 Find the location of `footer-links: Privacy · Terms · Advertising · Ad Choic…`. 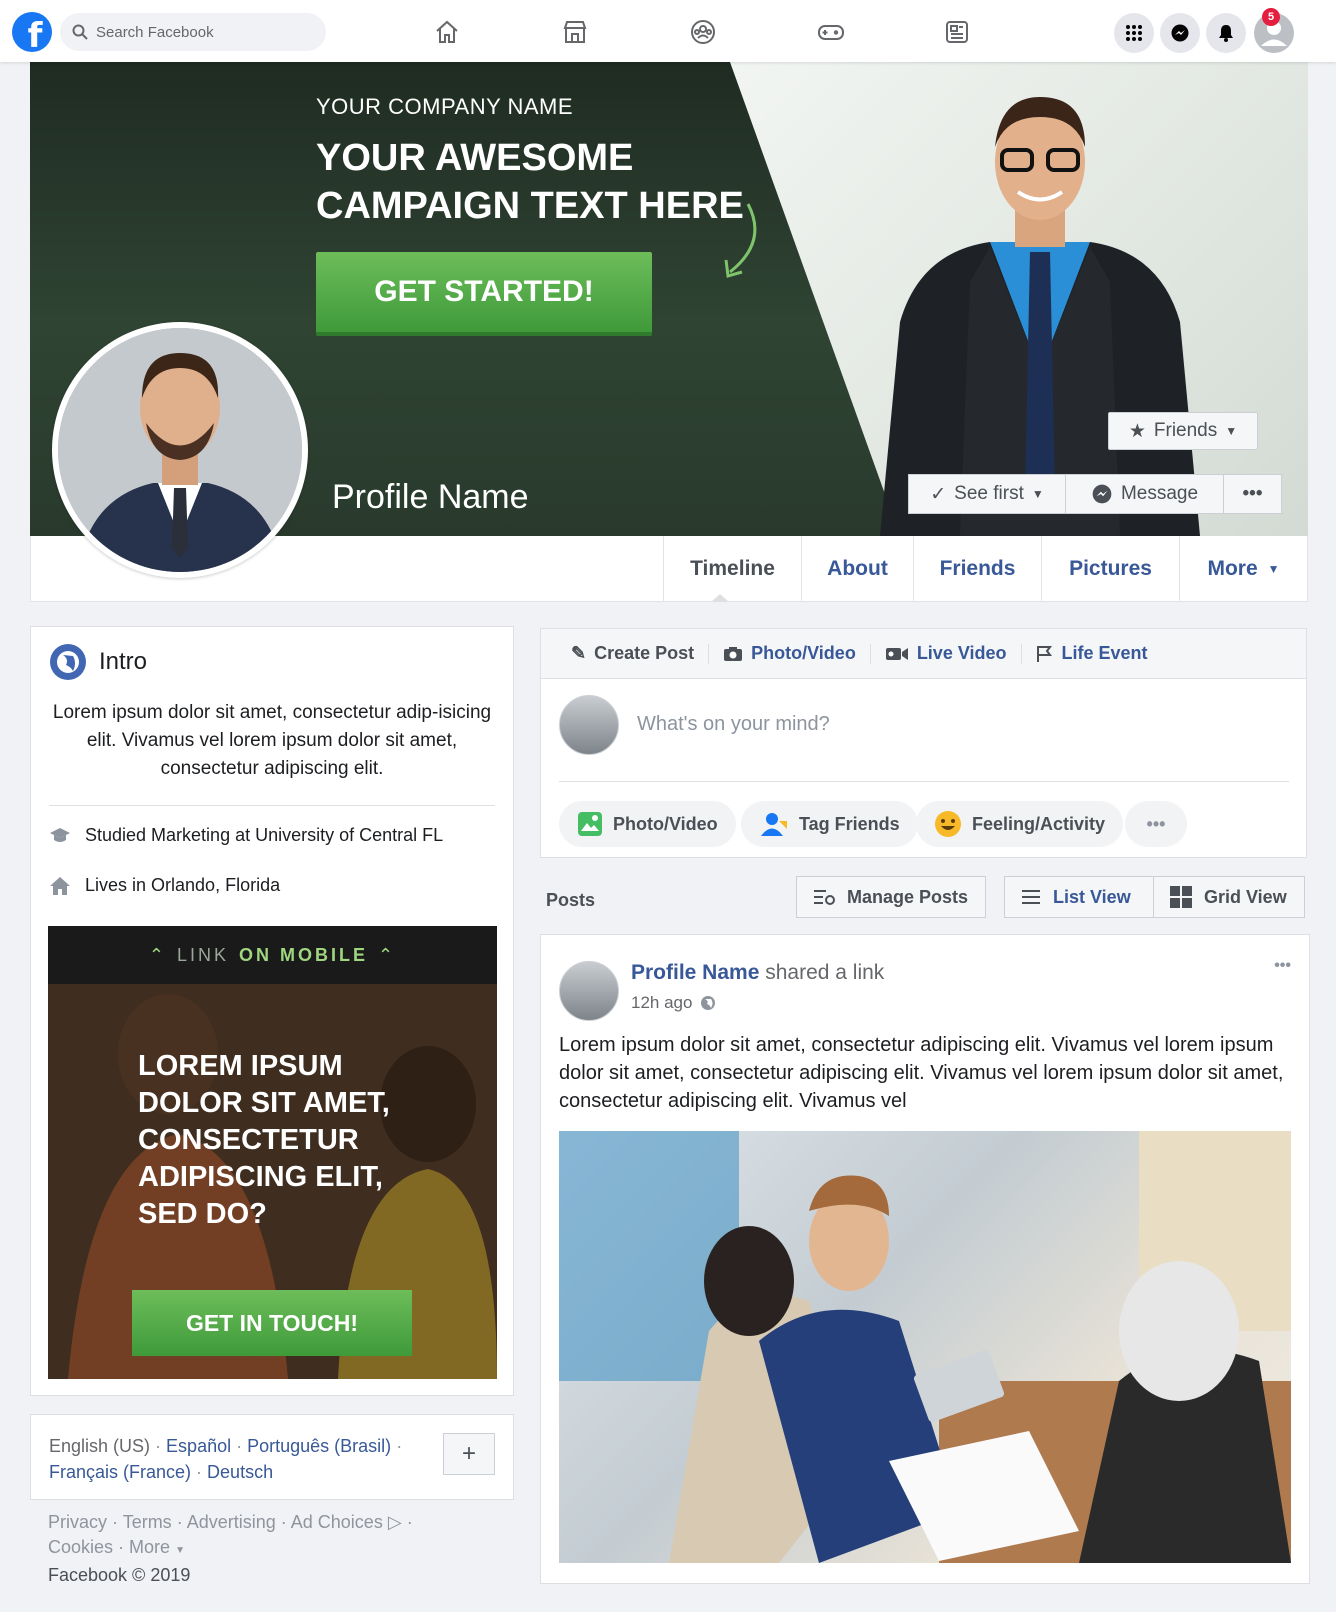

footer-links: Privacy · Terms · Advertising · Ad Choic… is located at coordinates (230, 1548).